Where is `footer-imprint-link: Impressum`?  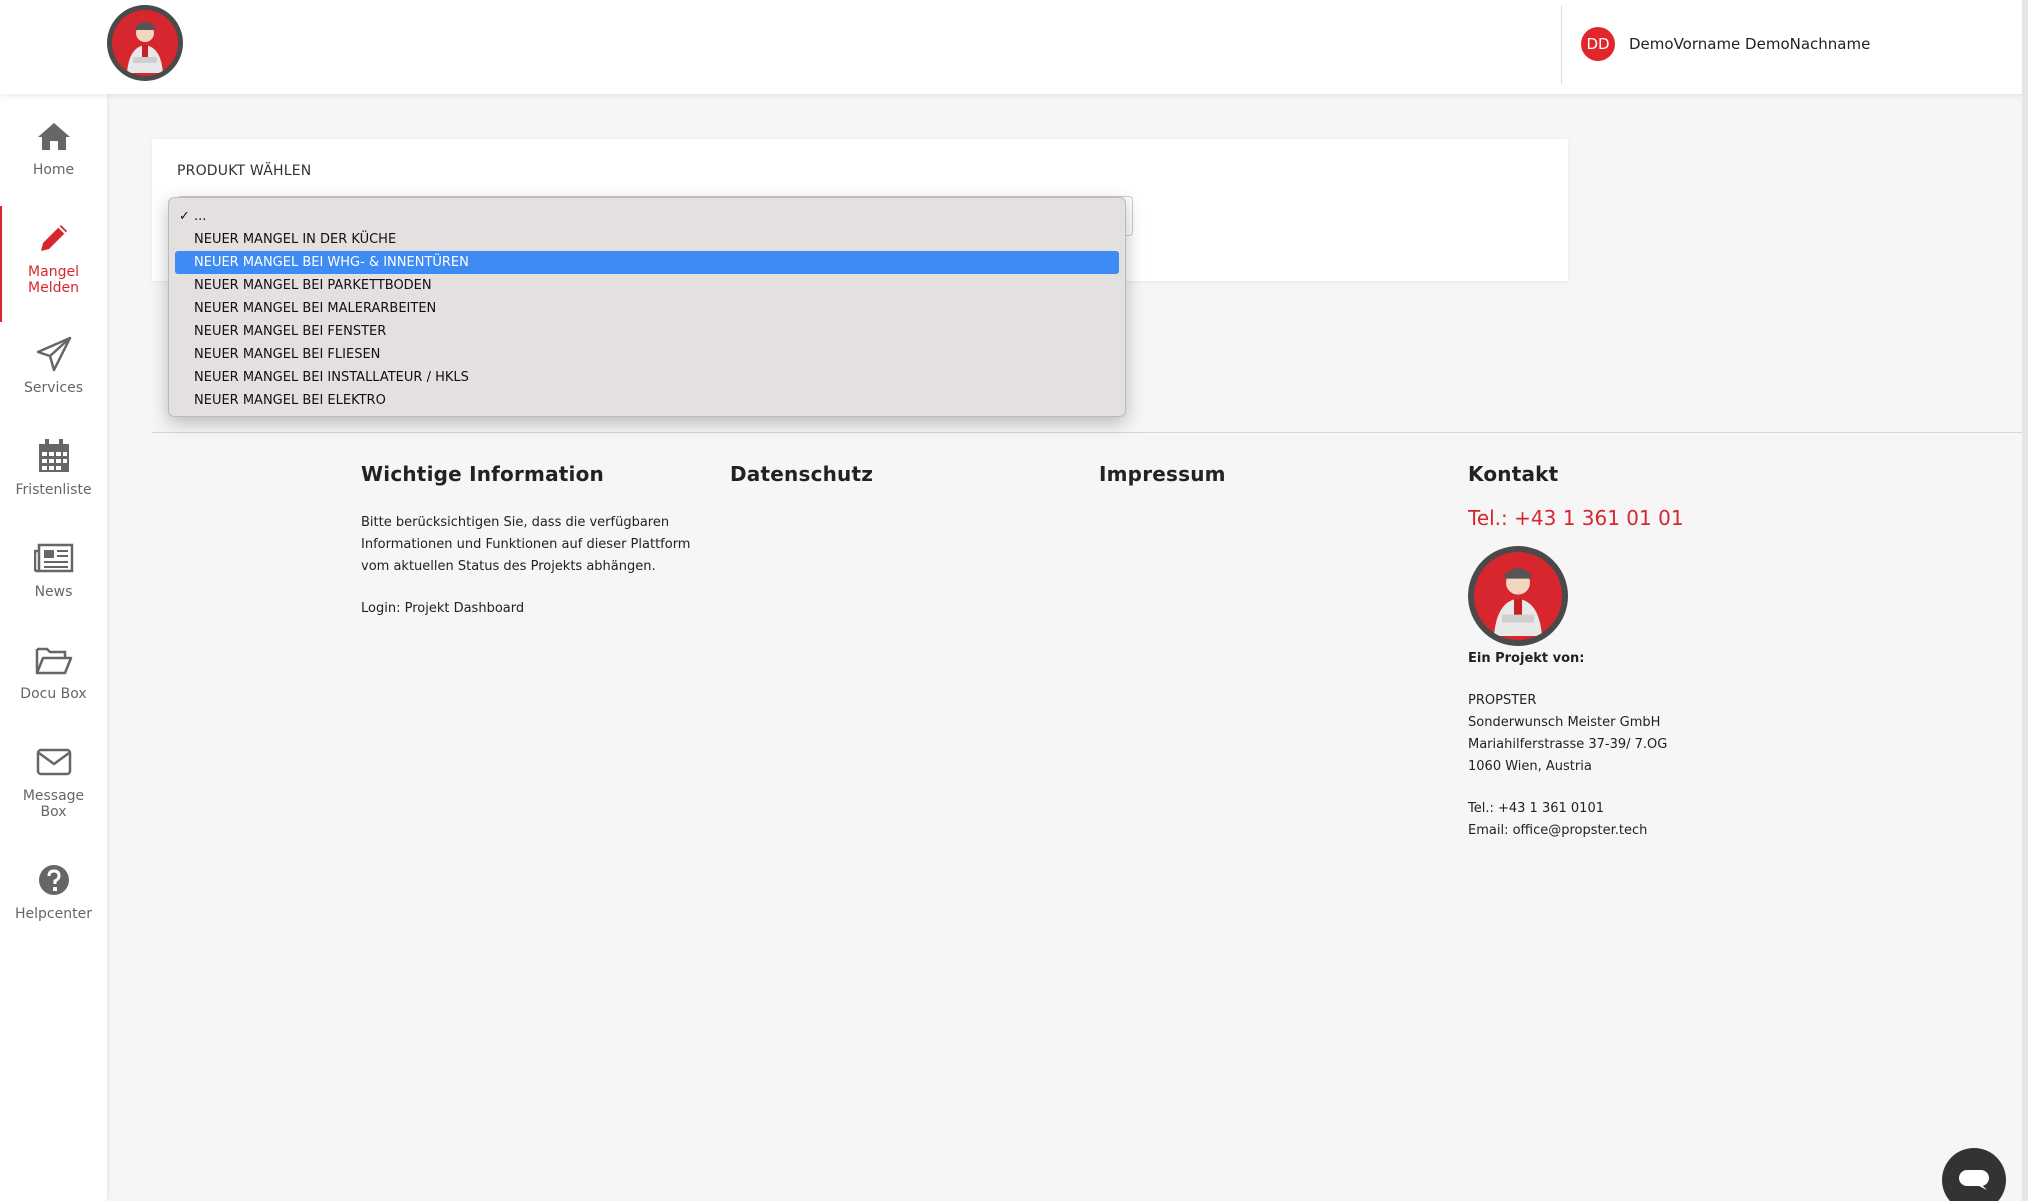
footer-imprint-link: Impressum is located at coordinates (1162, 474).